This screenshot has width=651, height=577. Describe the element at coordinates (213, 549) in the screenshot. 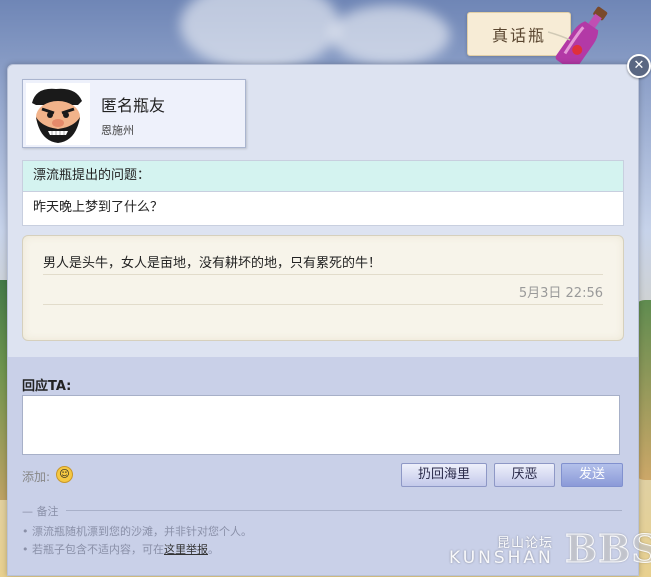

I see `note-suffix: 。` at that location.